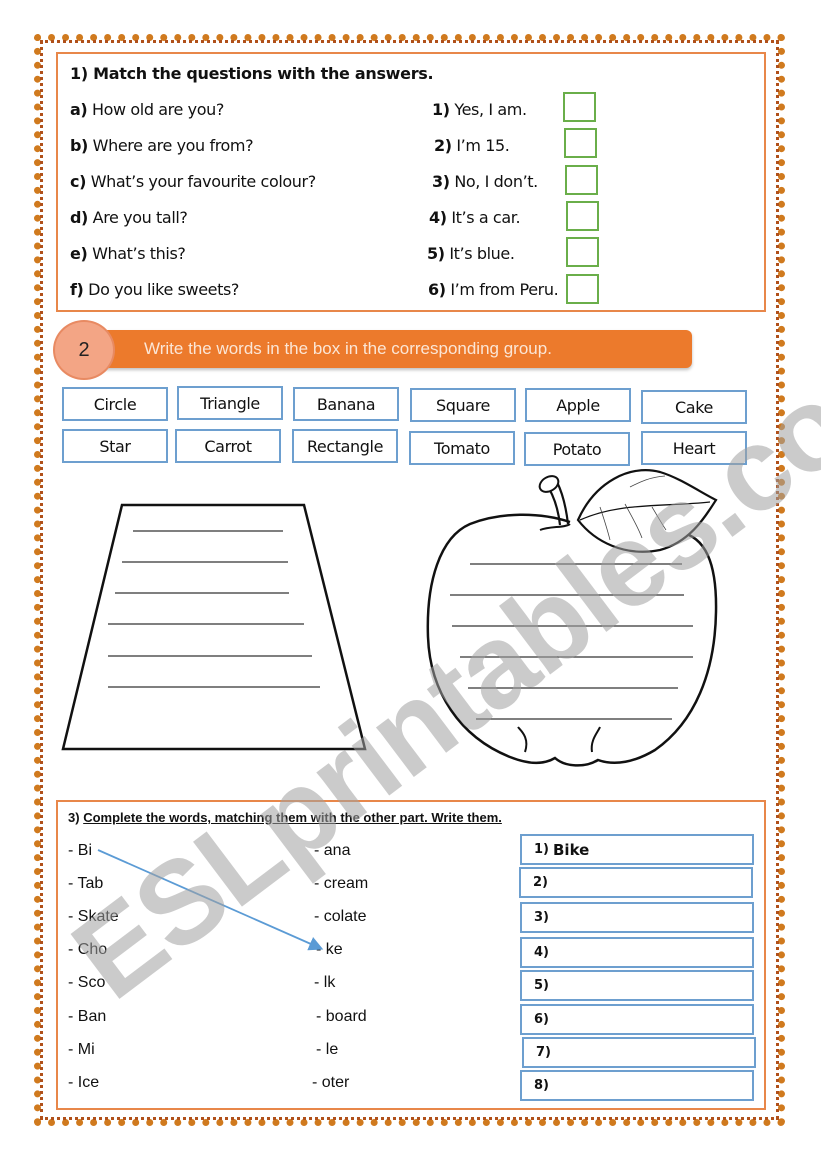 This screenshot has height=1161, width=821. What do you see at coordinates (637, 985) in the screenshot?
I see `answer-field-5: 5)` at bounding box center [637, 985].